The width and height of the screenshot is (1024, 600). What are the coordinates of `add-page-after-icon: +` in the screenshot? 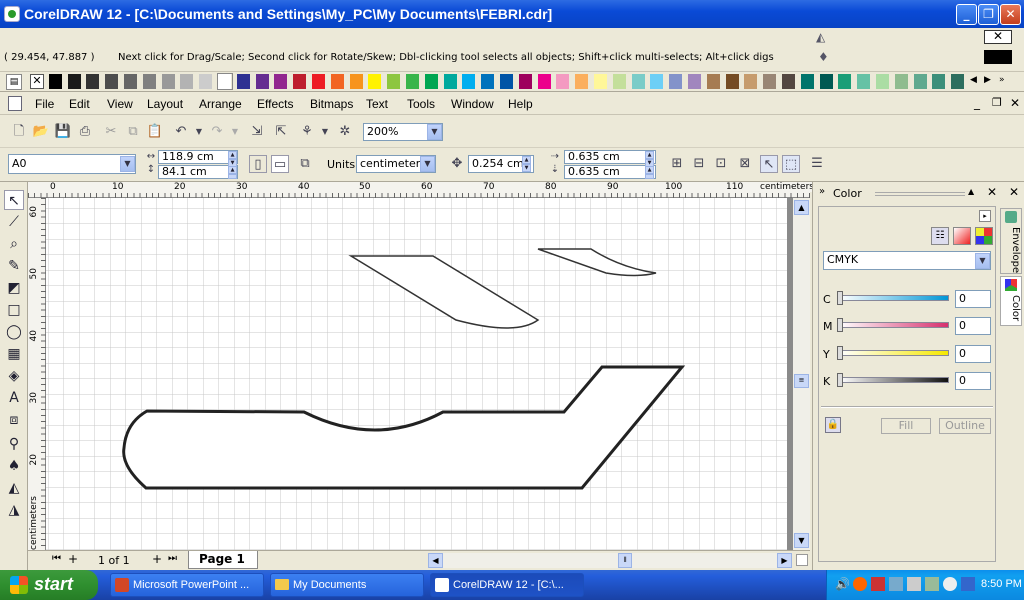 It's located at (157, 559).